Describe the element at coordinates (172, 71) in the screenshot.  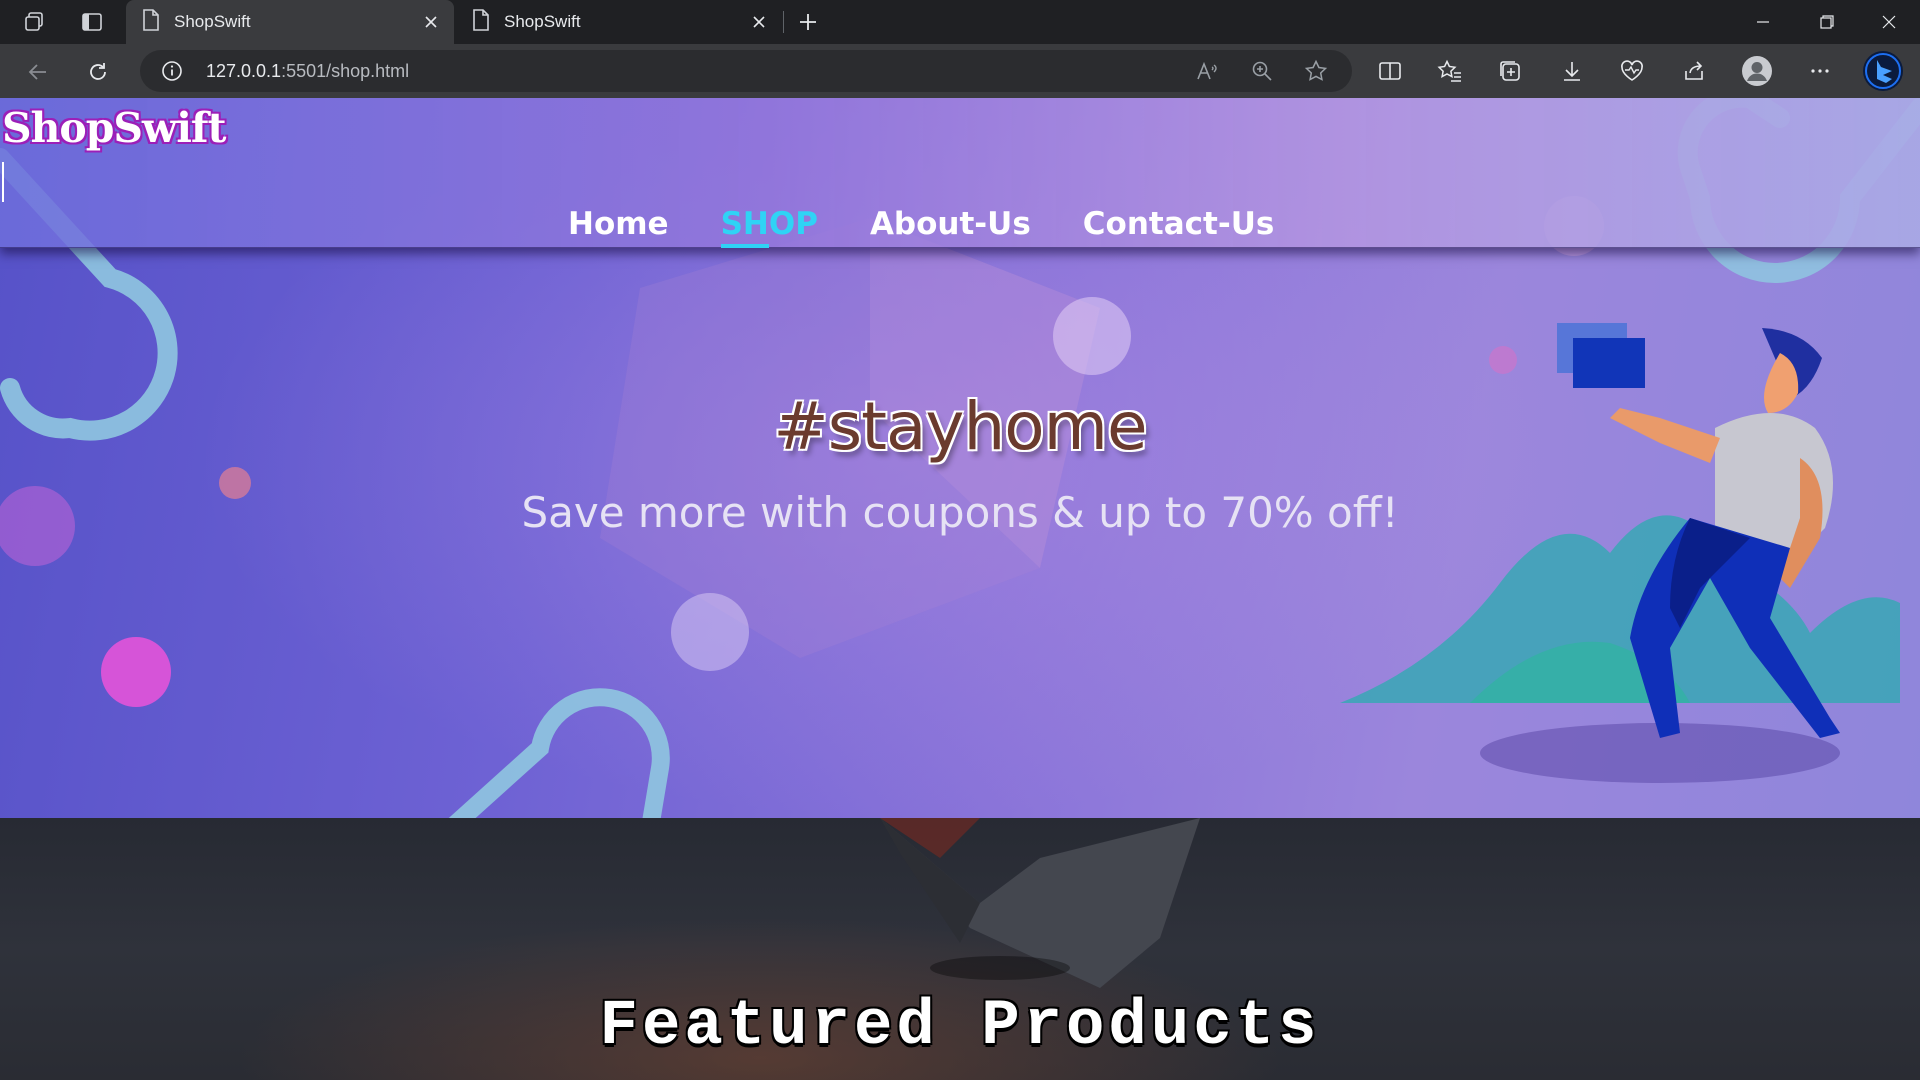
I see `info-icon` at that location.